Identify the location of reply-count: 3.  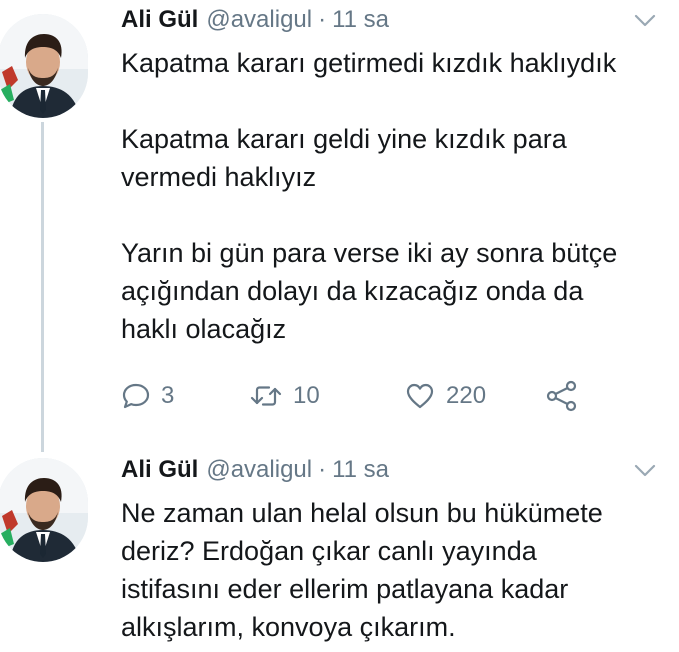
(168, 395).